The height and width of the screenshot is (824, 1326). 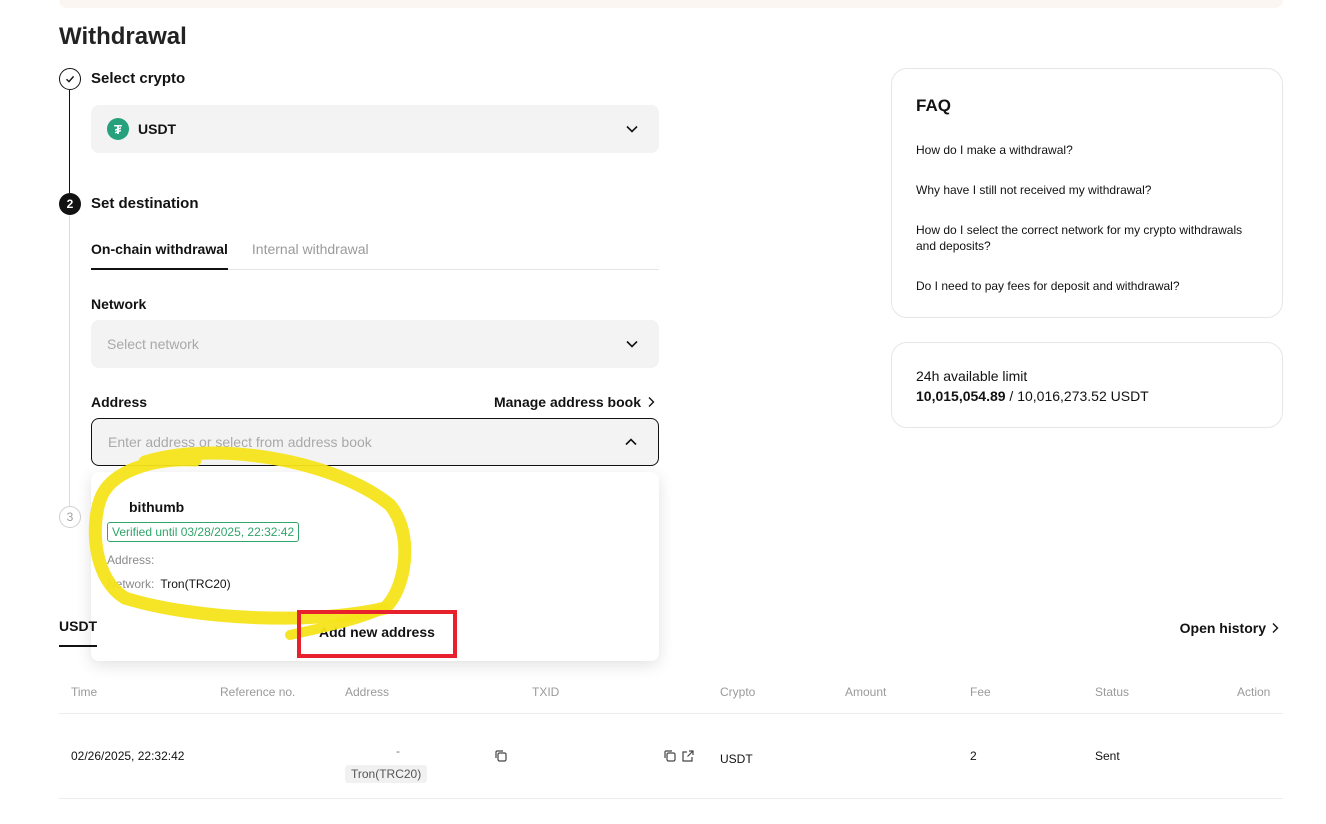 I want to click on address-label: Address, so click(x=119, y=402).